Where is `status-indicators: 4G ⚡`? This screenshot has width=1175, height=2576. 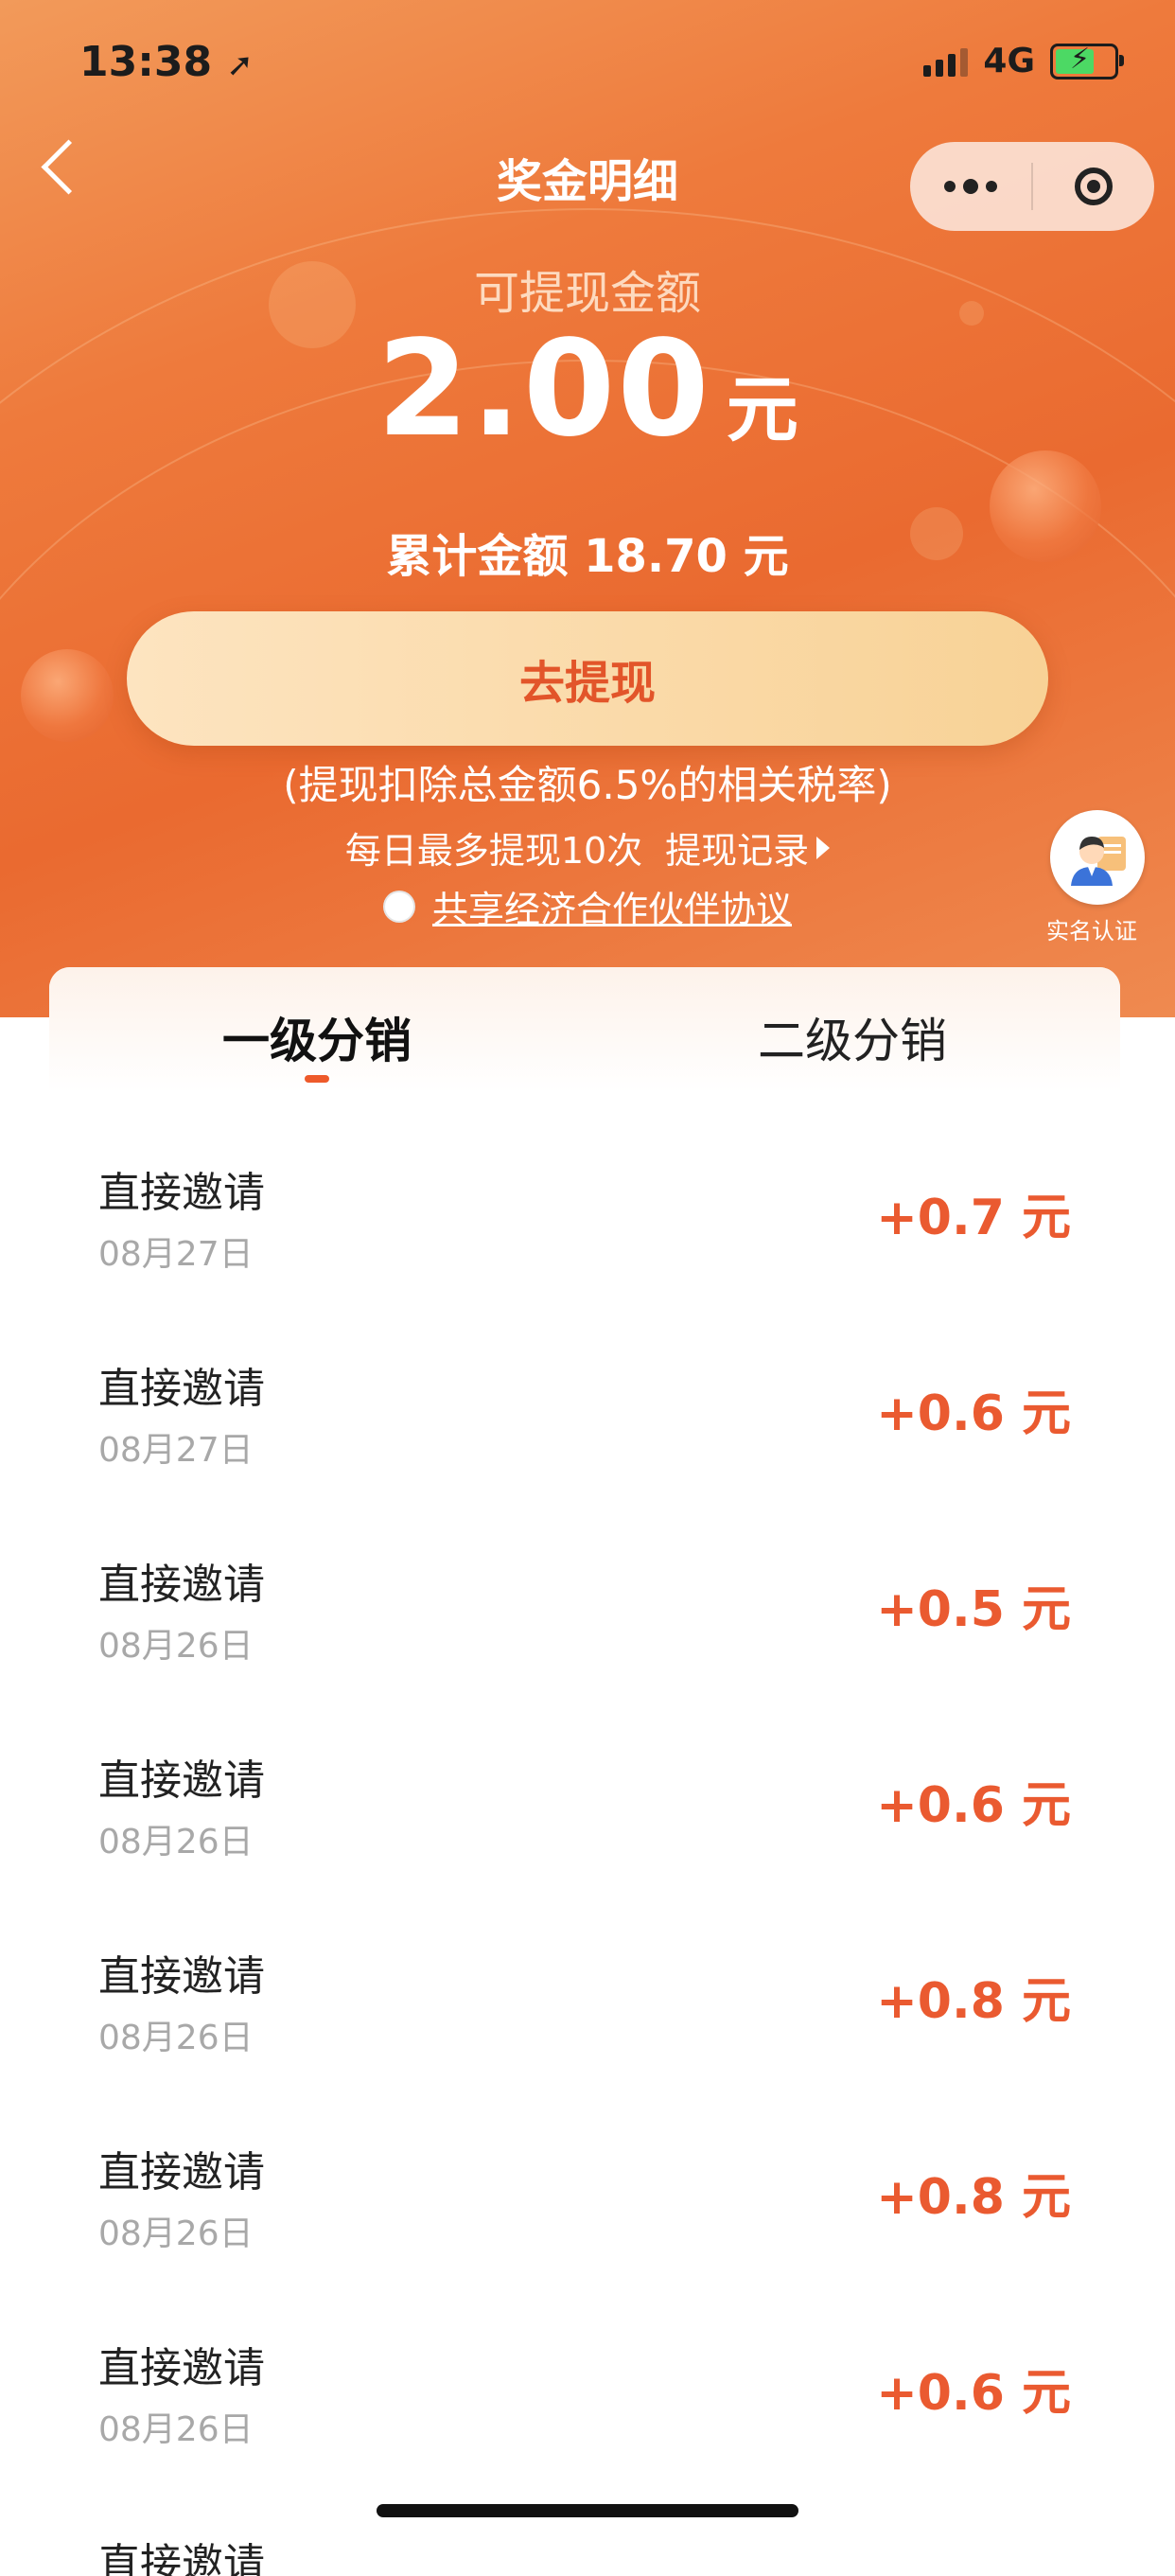 status-indicators: 4G ⚡ is located at coordinates (1024, 61).